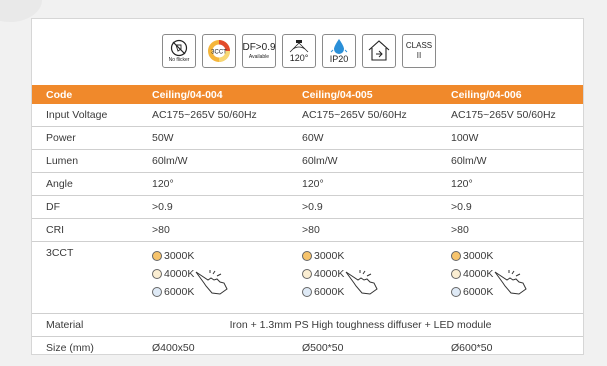  I want to click on no-flicker-icon: No flicker, so click(179, 51).